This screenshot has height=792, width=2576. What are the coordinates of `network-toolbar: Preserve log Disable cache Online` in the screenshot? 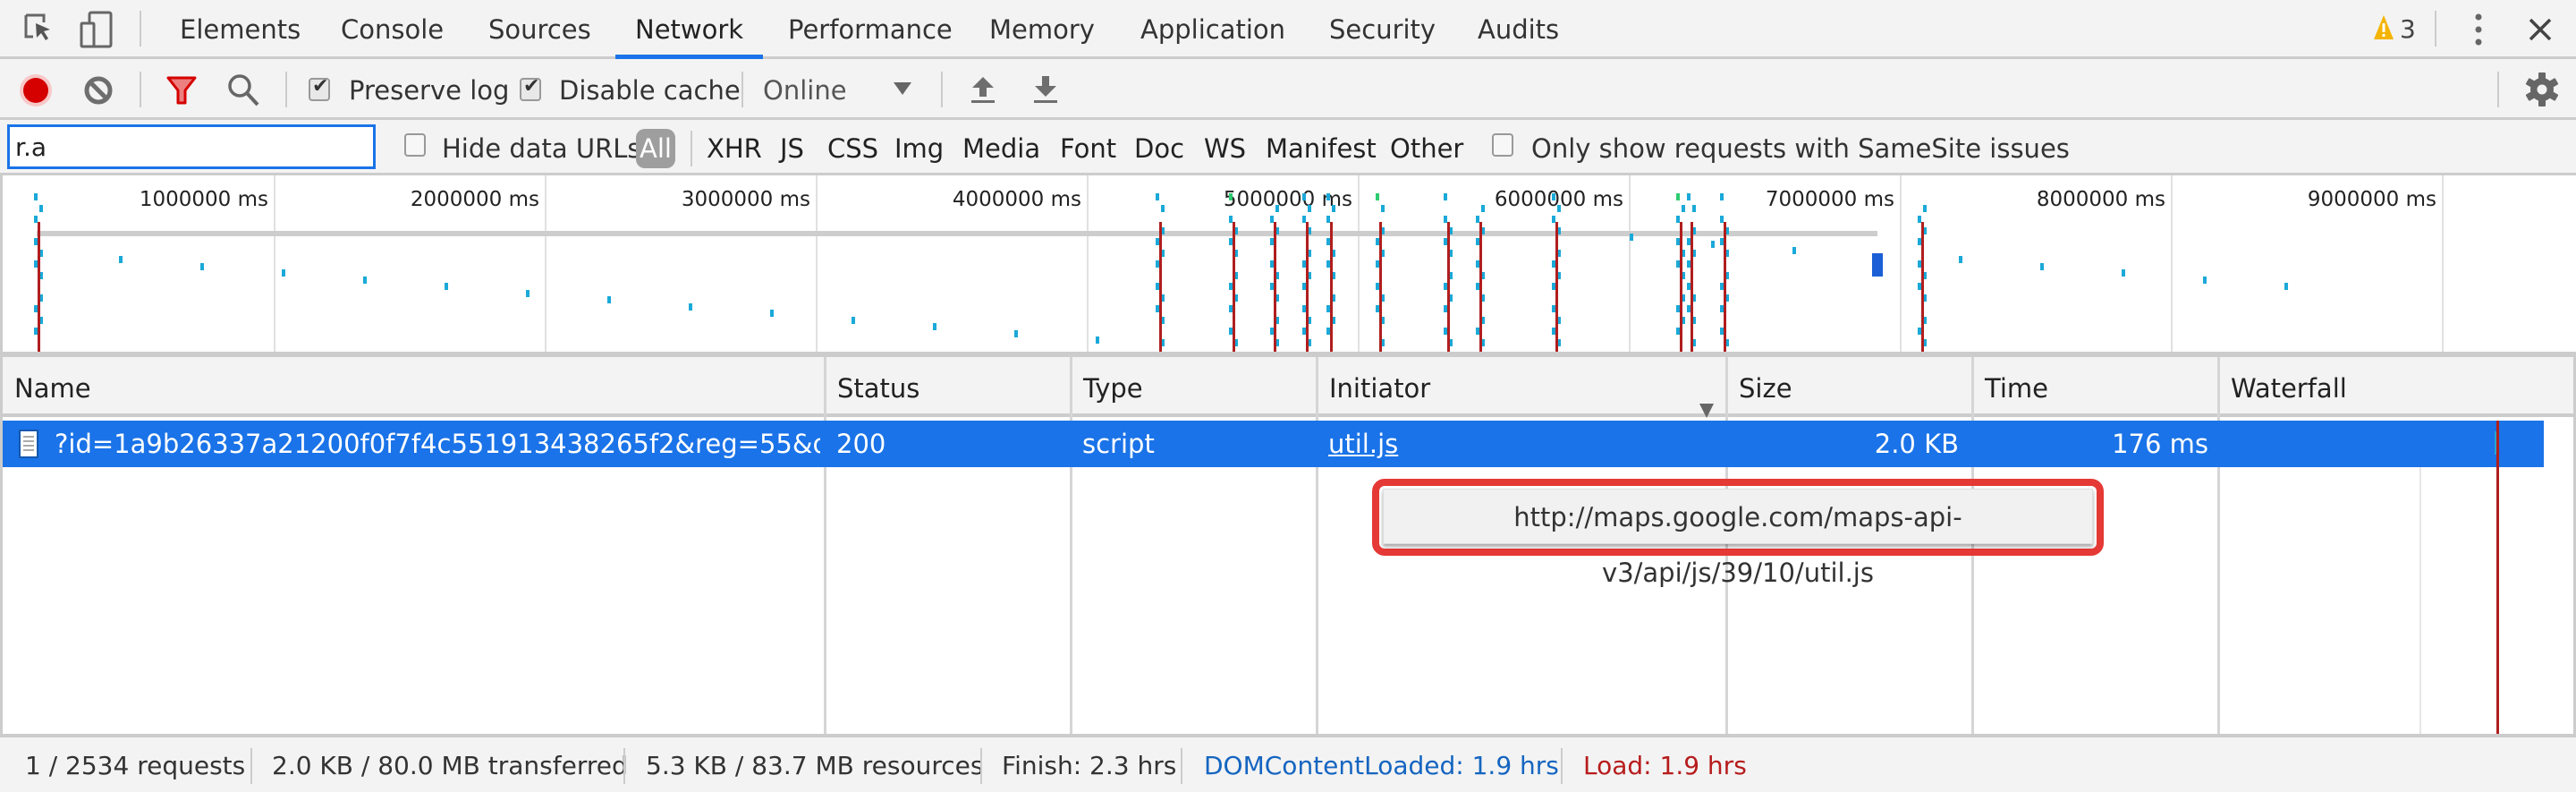 It's located at (1288, 89).